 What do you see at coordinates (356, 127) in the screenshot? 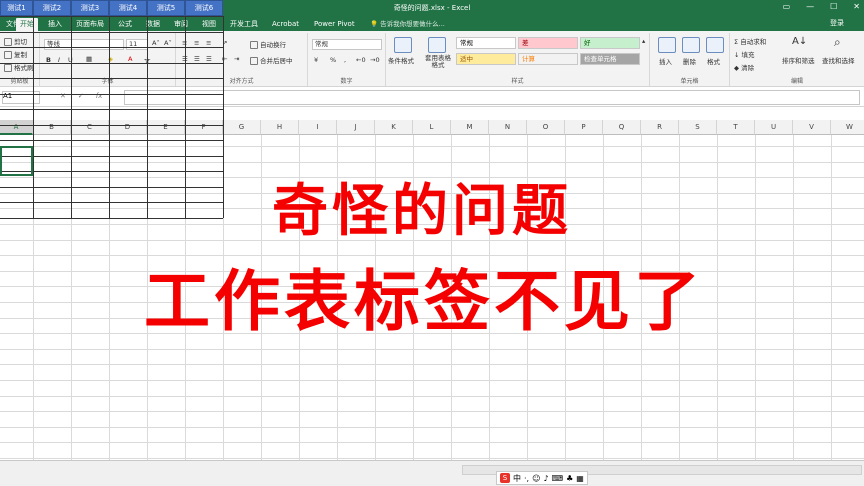
I see `column-header-j: J` at bounding box center [356, 127].